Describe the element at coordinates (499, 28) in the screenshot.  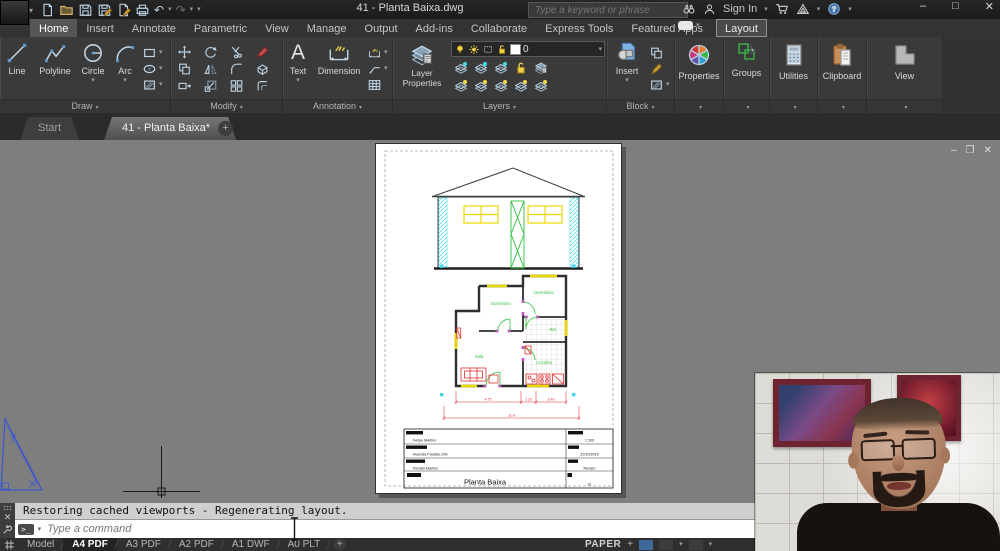
I see `ribbon-tab: Collaborate` at that location.